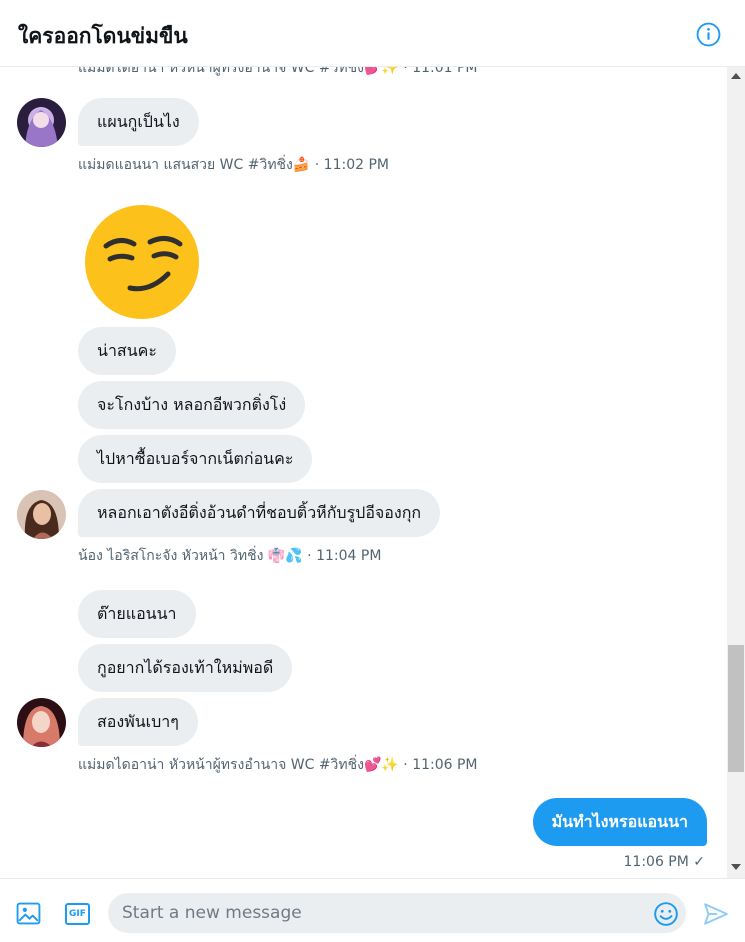 The width and height of the screenshot is (745, 942). I want to click on message-bubble: น่าสนคะ, so click(127, 351).